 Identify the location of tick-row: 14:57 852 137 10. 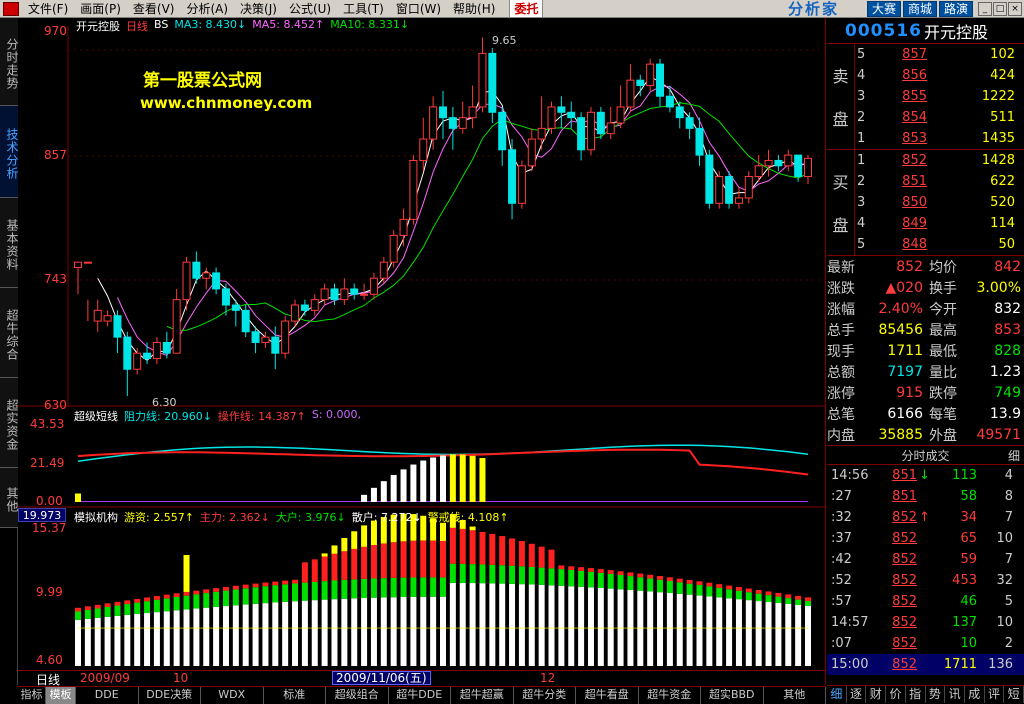
(925, 622).